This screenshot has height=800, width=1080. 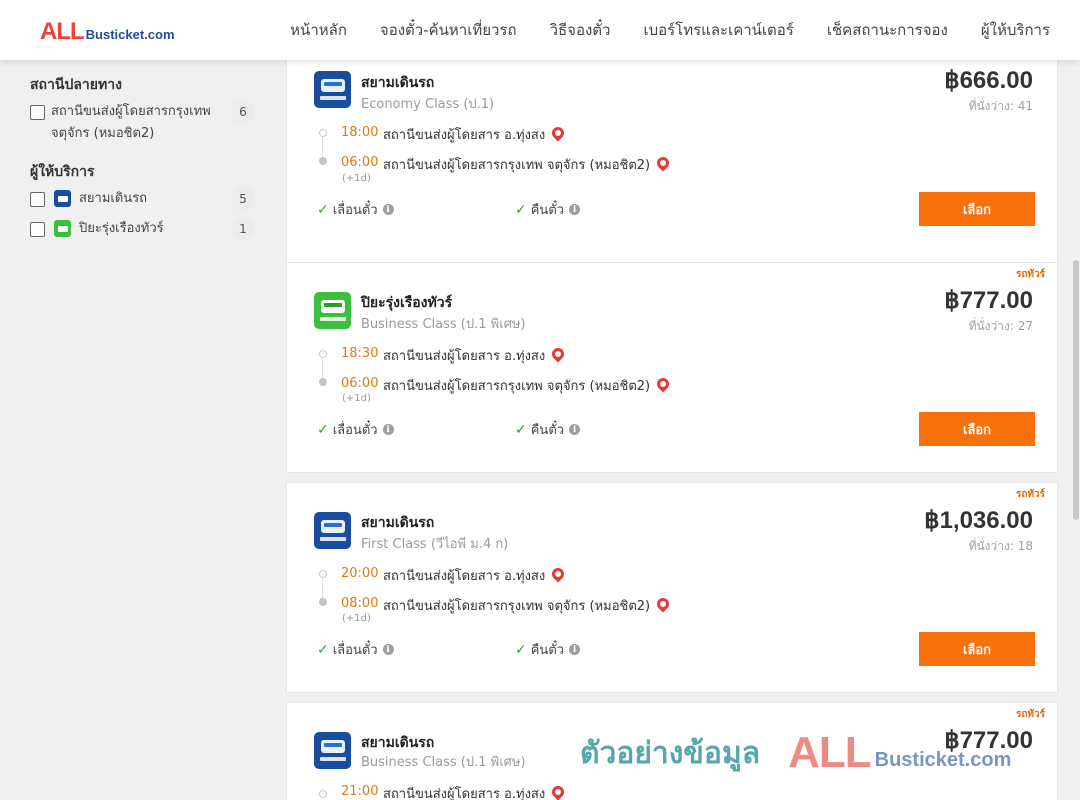 I want to click on operator-filter-item-piya: ปิยะรุ่งเรืองทัวร์ 1, so click(x=142, y=229).